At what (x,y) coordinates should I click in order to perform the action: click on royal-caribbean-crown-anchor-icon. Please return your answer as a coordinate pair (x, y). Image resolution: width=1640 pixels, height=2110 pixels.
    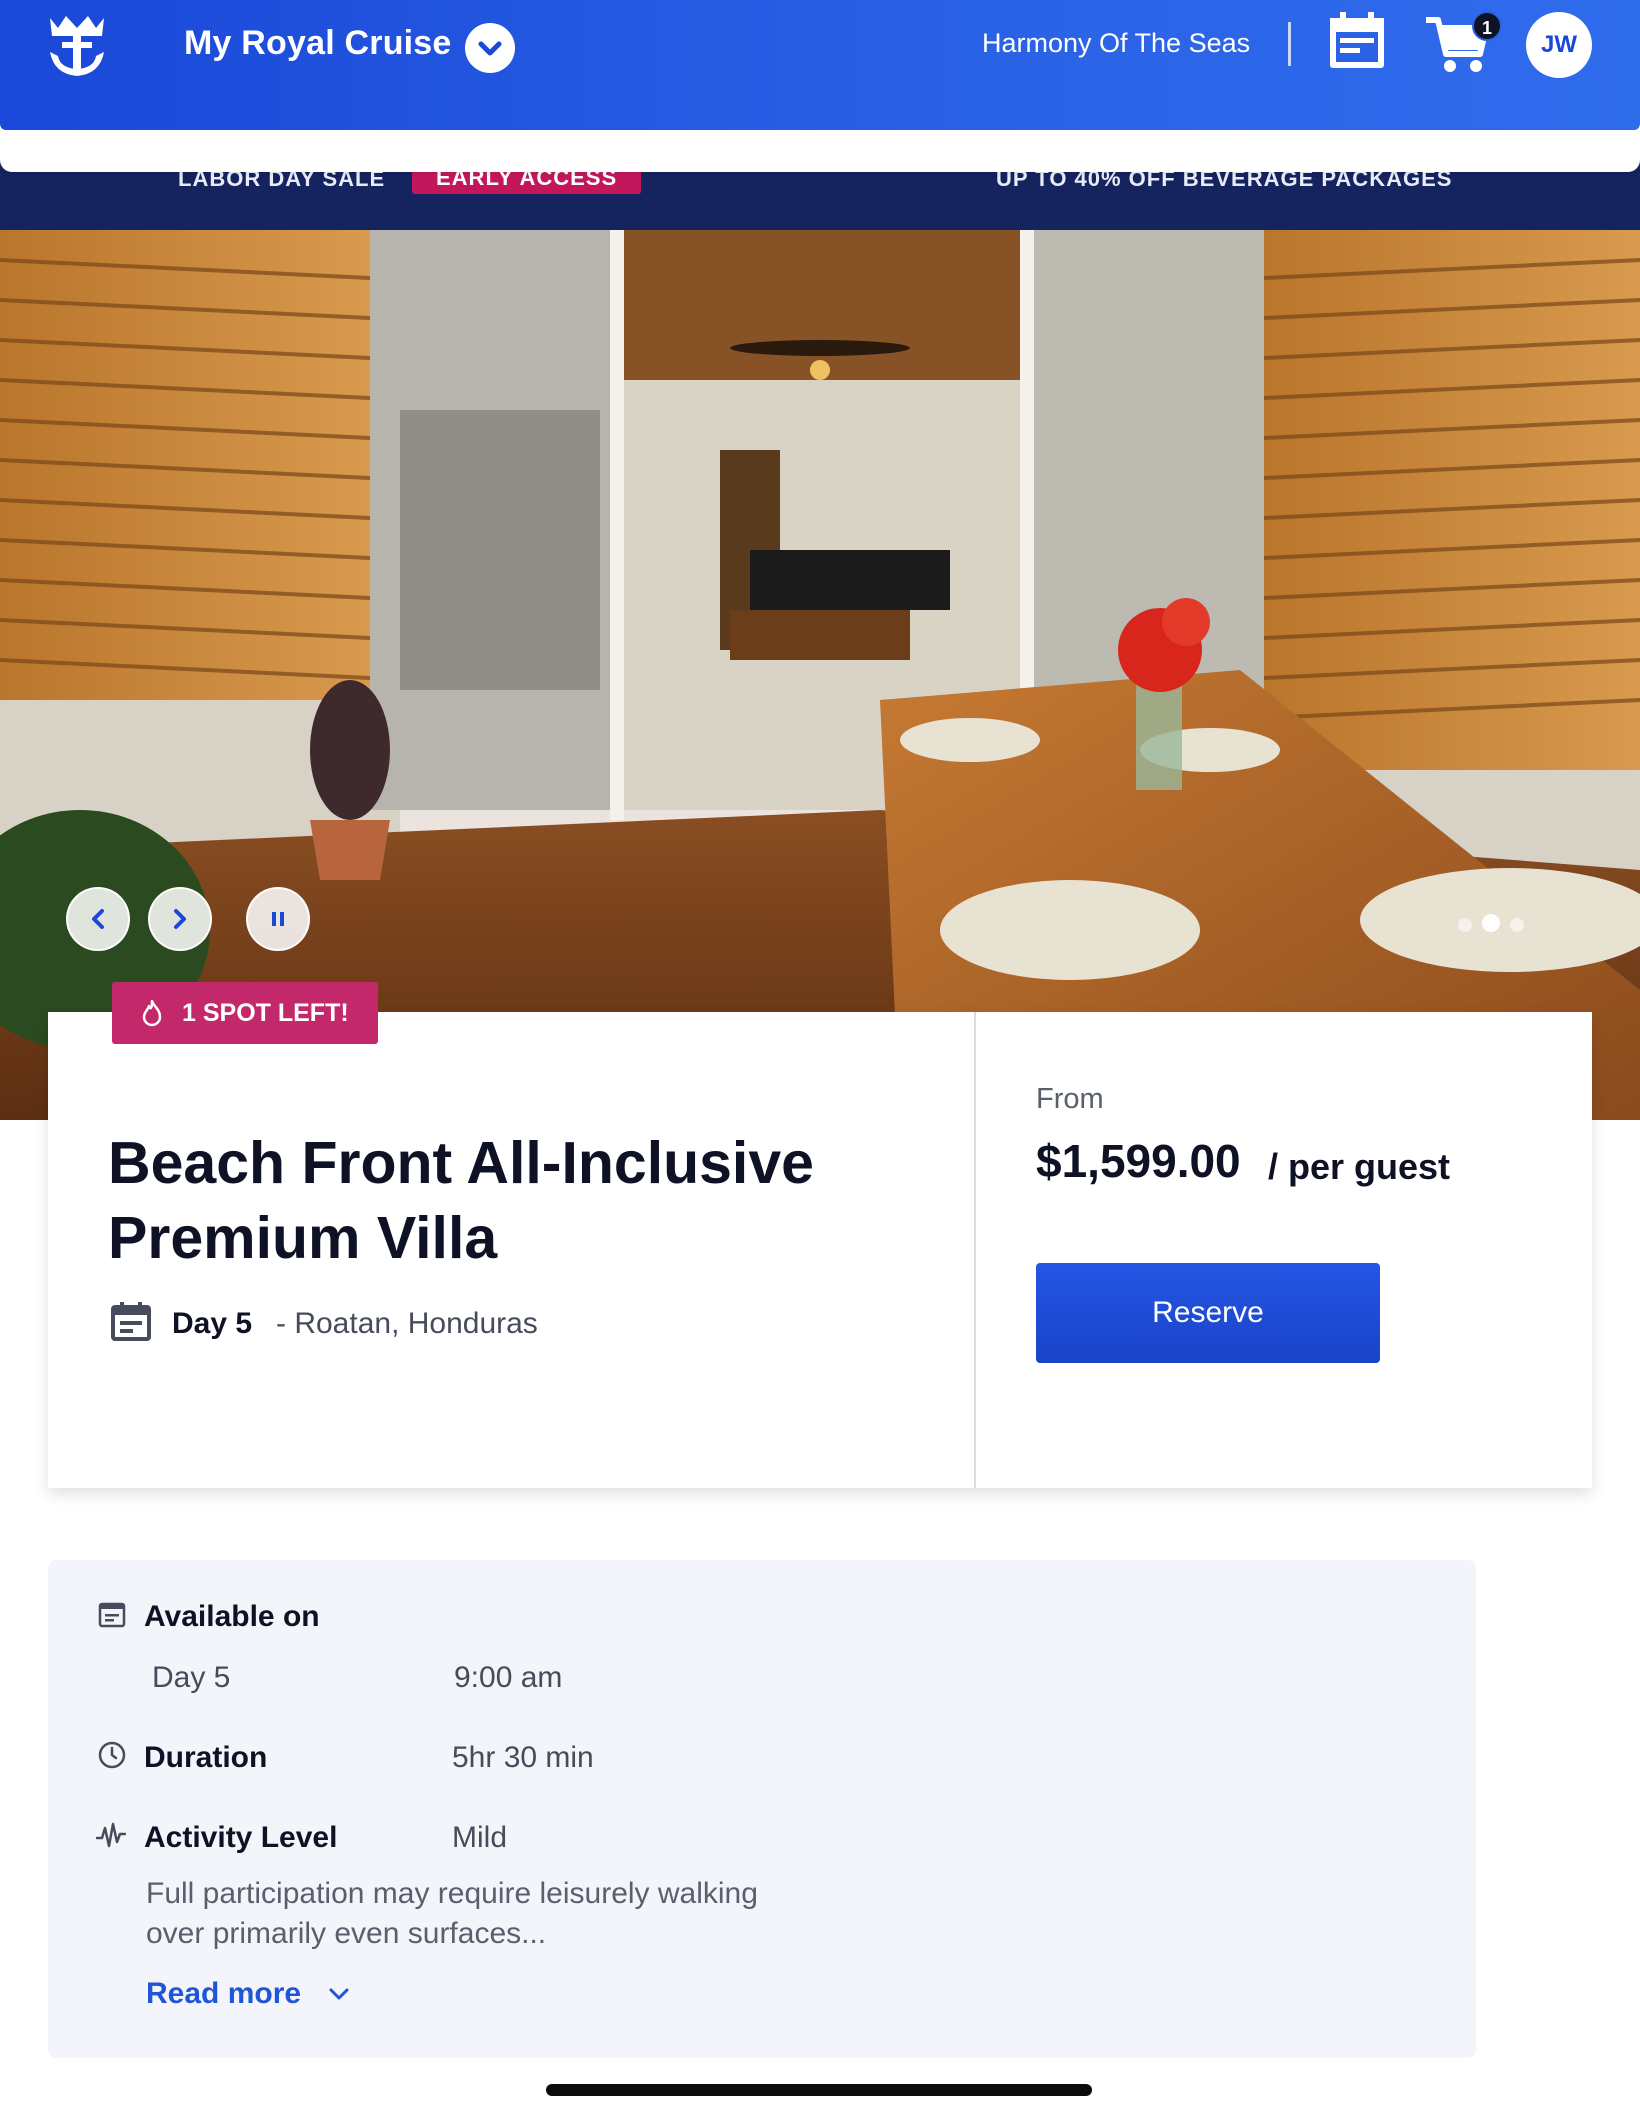
    Looking at the image, I should click on (77, 46).